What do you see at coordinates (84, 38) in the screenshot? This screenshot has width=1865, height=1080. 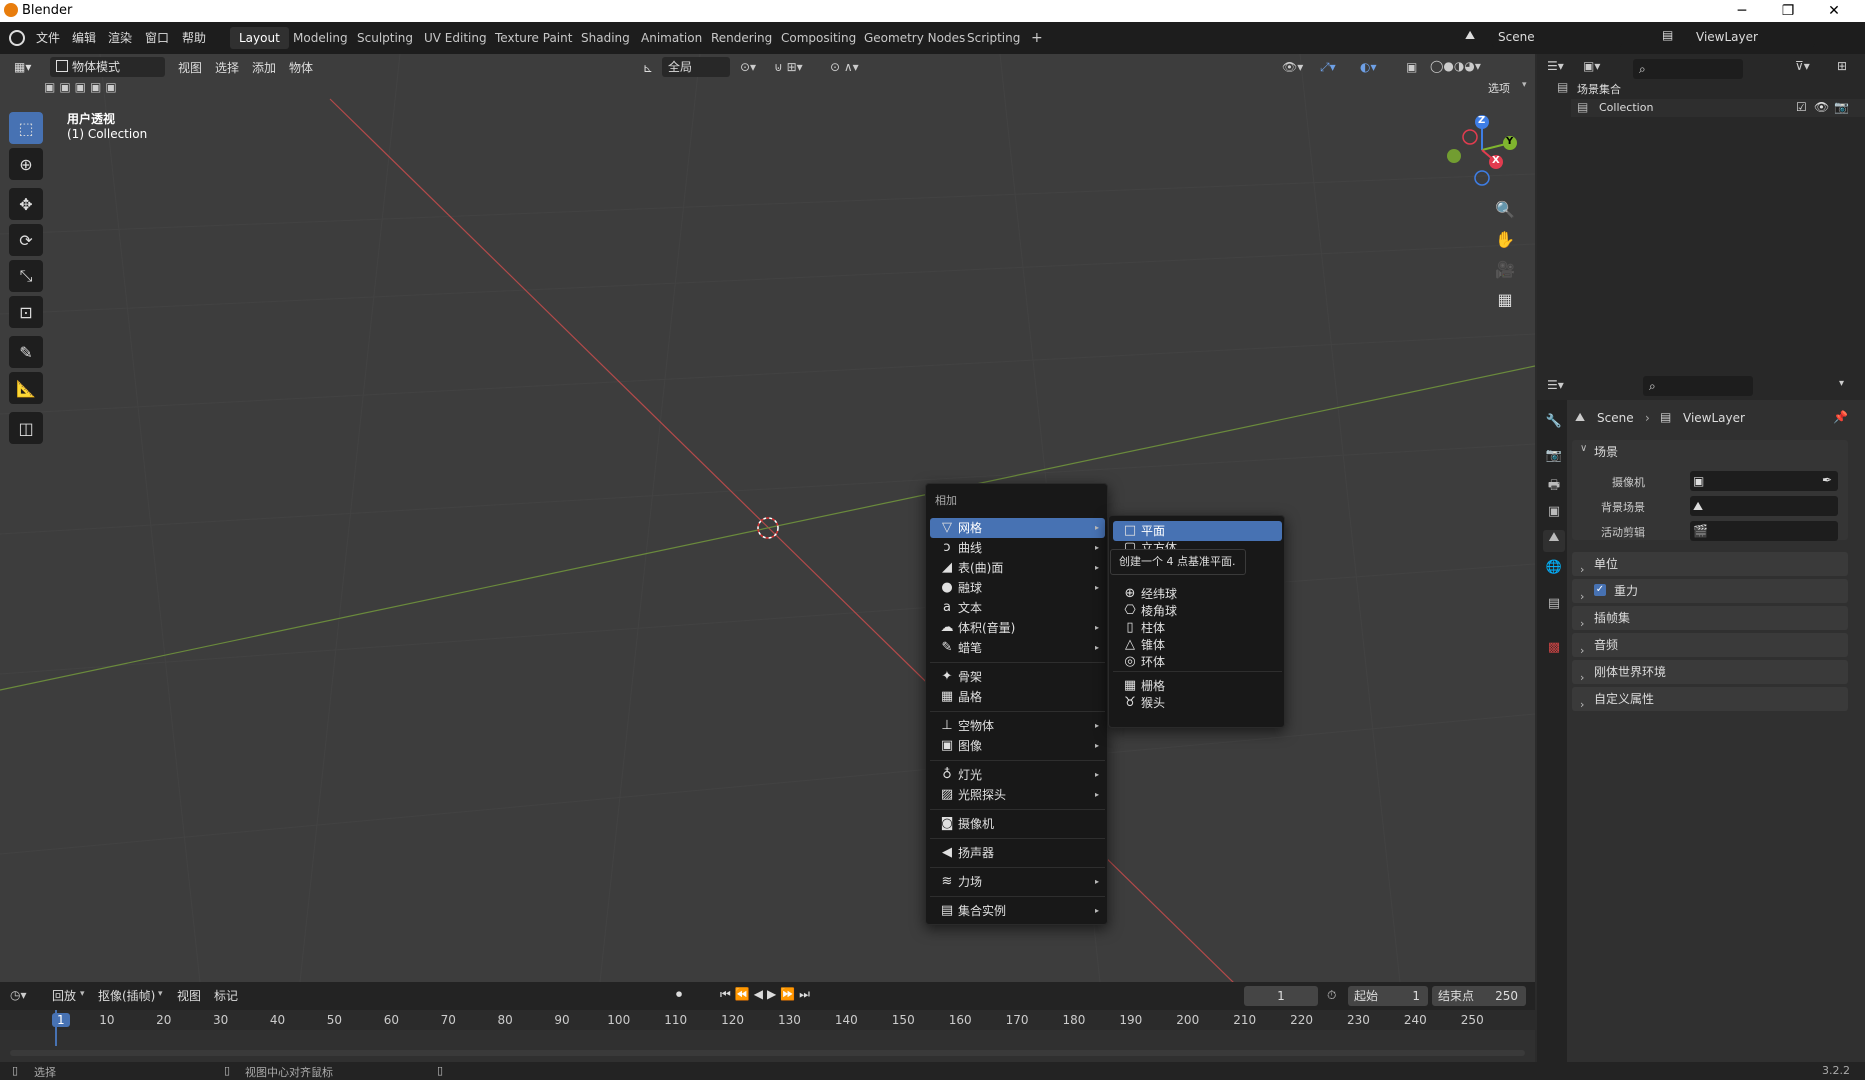 I see `menu-edit: 编辑` at bounding box center [84, 38].